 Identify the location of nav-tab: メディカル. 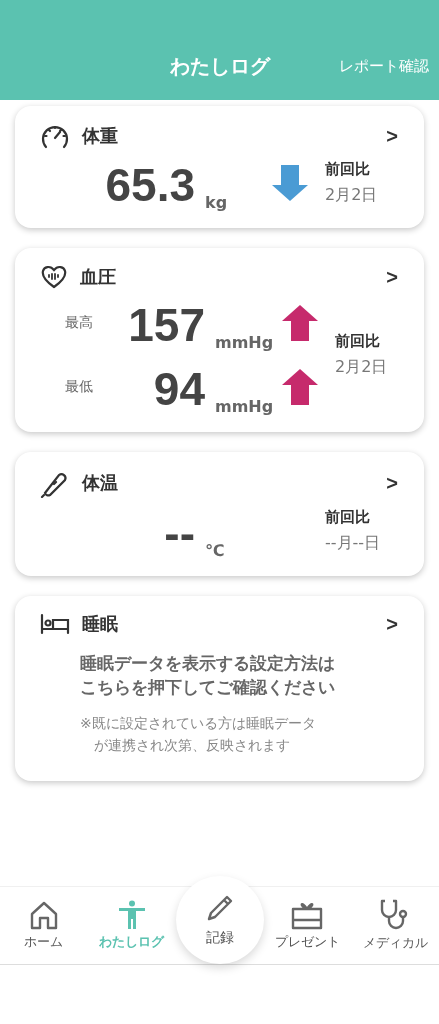
(395, 925).